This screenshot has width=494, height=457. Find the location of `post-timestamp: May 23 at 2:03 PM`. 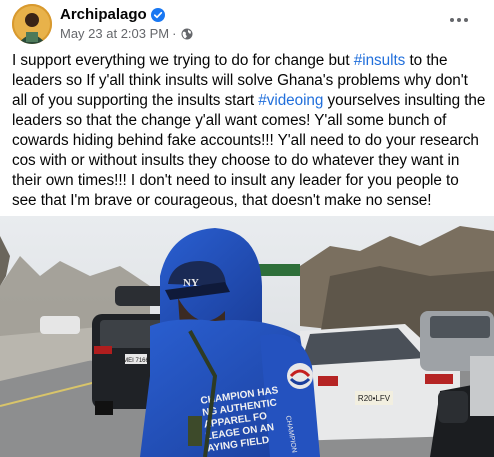

post-timestamp: May 23 at 2:03 PM is located at coordinates (114, 33).